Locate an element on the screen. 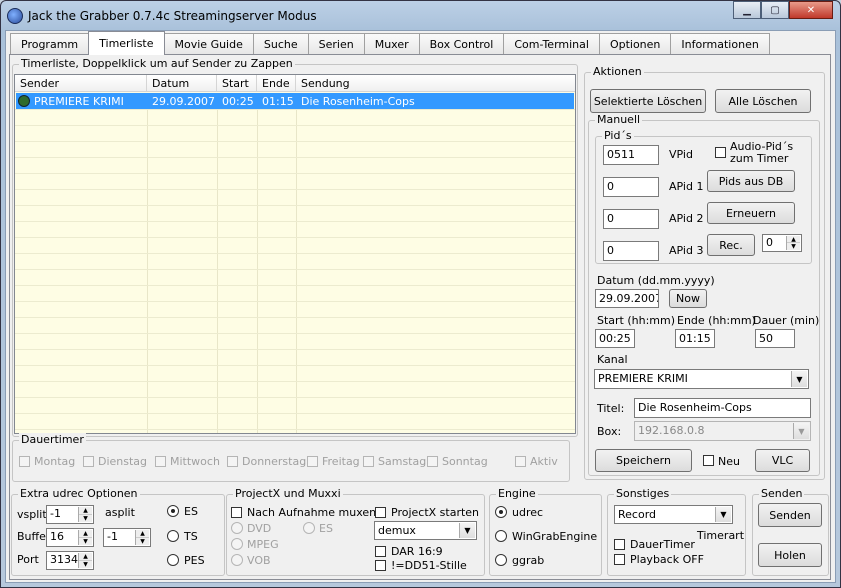 This screenshot has width=841, height=588. radio-ggrab is located at coordinates (501, 560).